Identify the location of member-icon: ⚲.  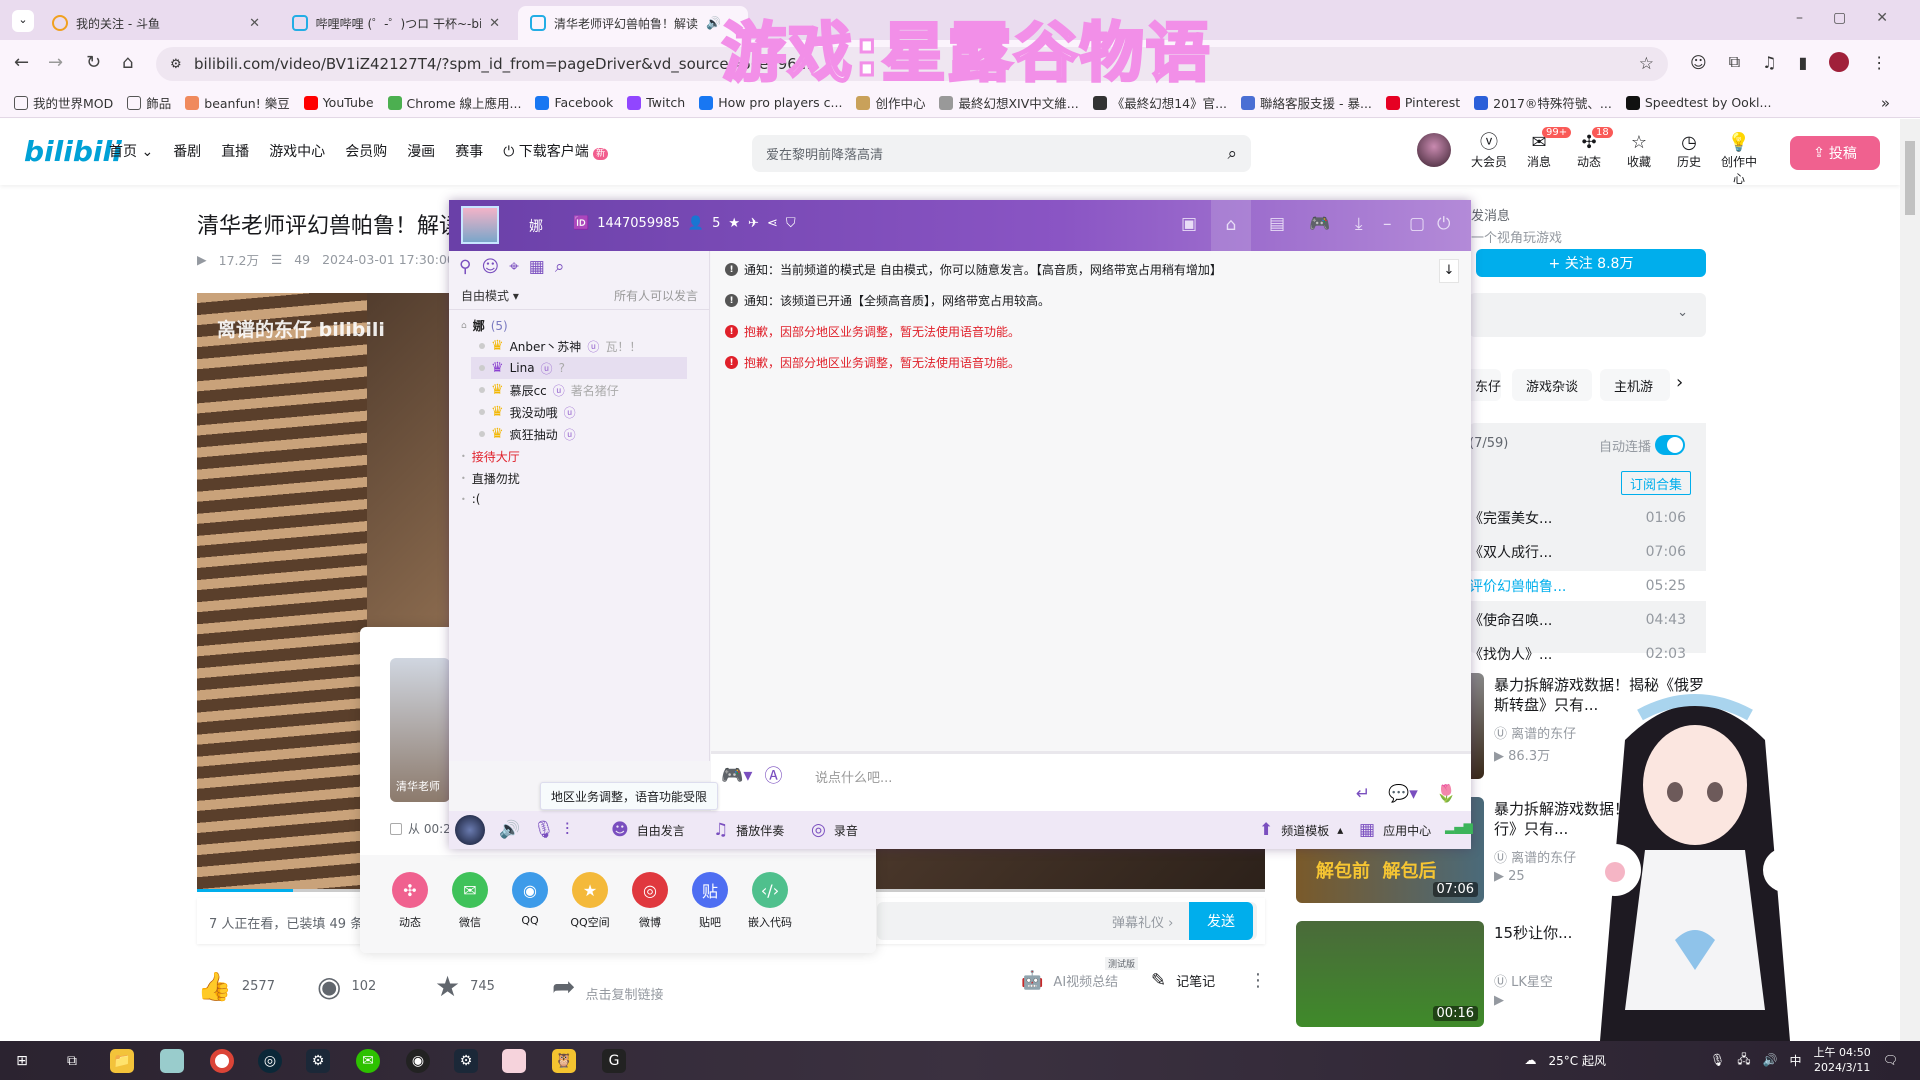
(465, 267).